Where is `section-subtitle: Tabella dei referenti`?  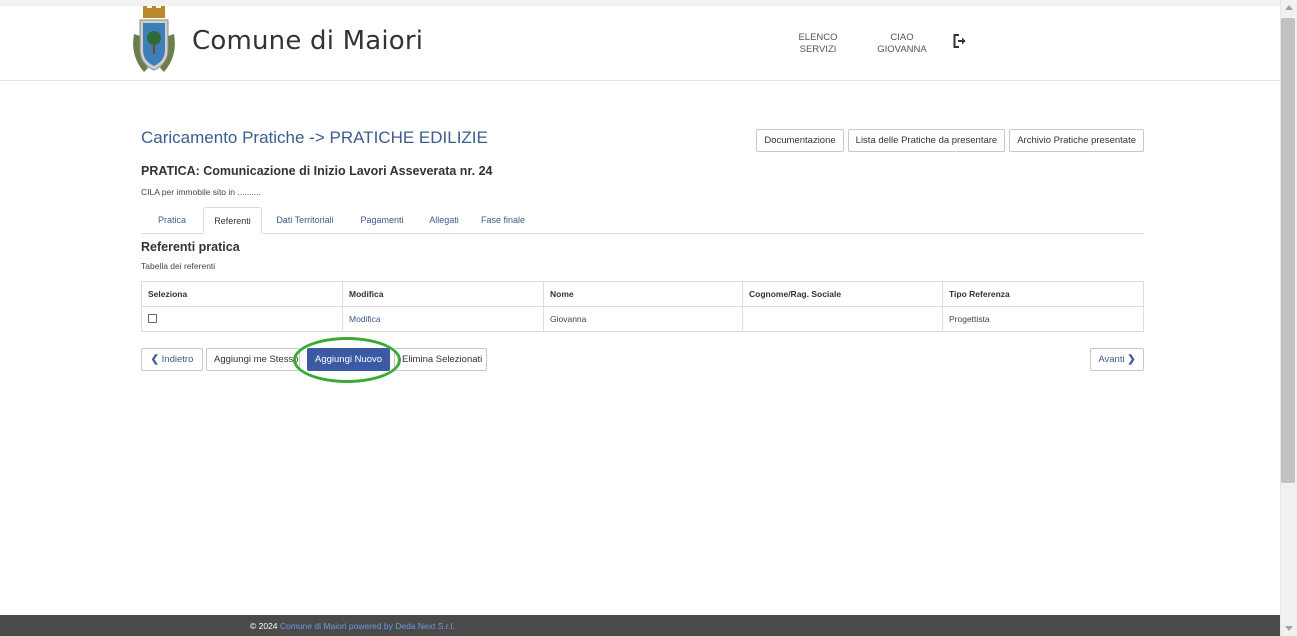 section-subtitle: Tabella dei referenti is located at coordinates (178, 266).